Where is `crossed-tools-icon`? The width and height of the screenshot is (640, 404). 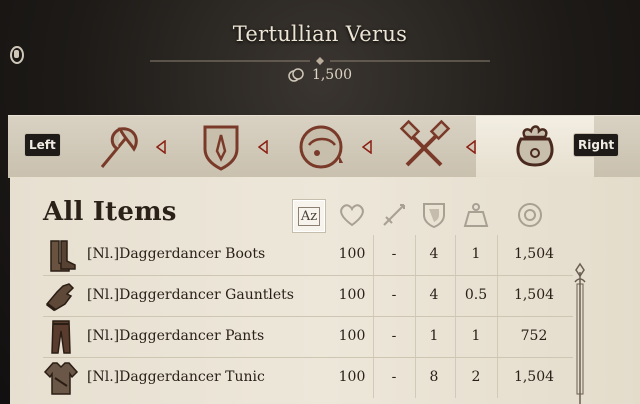
crossed-tools-icon is located at coordinates (425, 143).